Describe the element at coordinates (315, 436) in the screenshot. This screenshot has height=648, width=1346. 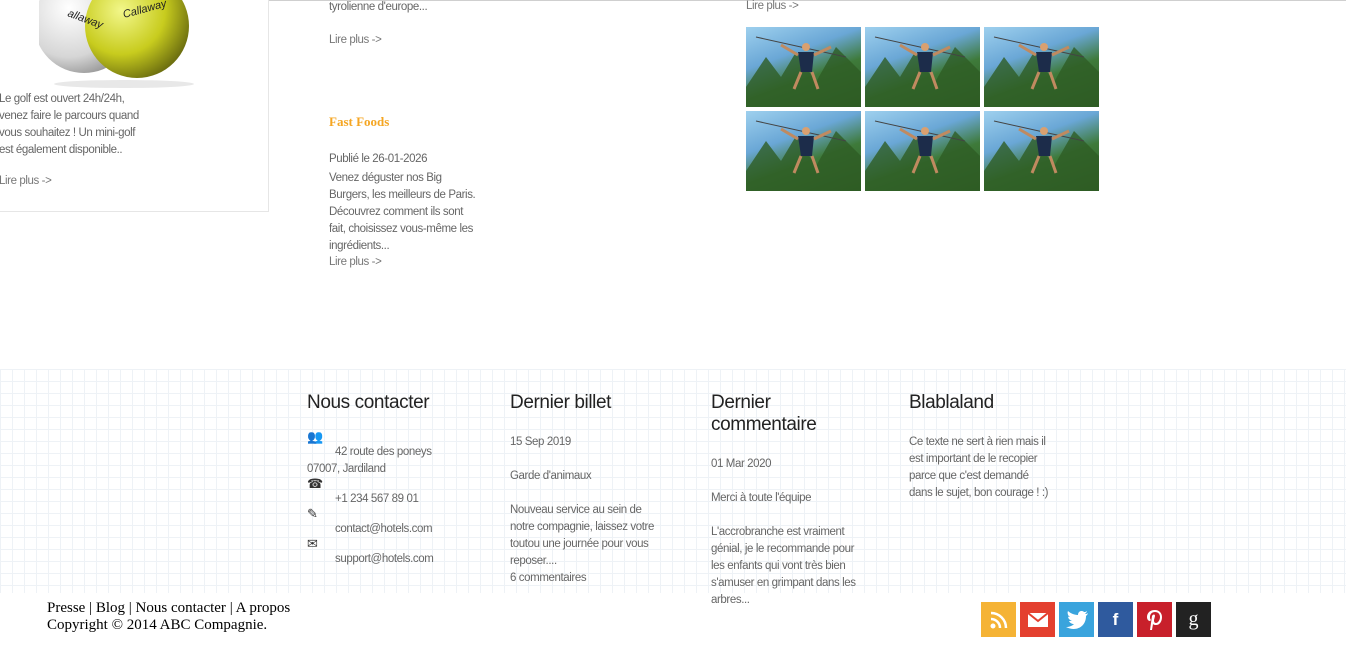
I see `users-icon: 👥` at that location.